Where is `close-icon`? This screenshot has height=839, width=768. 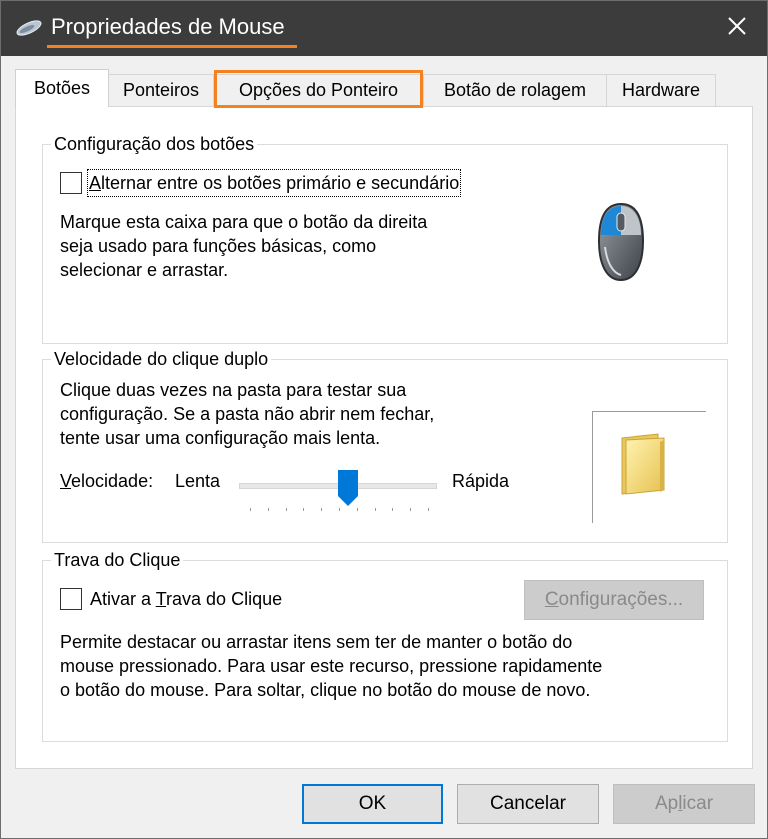
close-icon is located at coordinates (737, 28).